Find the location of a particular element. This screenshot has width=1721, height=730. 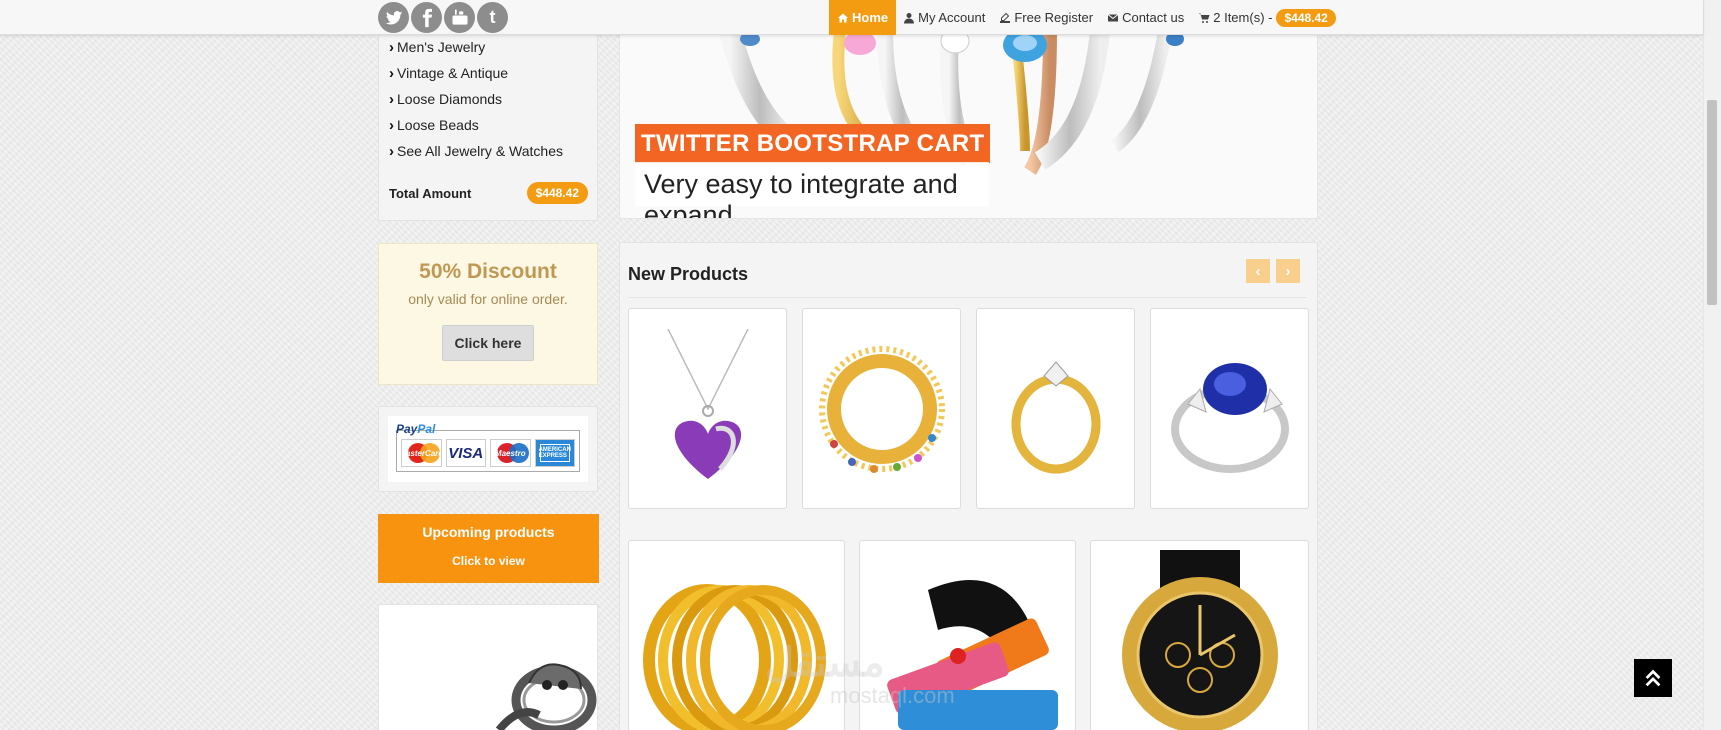

category-item: › Loose Beads is located at coordinates (476, 125).